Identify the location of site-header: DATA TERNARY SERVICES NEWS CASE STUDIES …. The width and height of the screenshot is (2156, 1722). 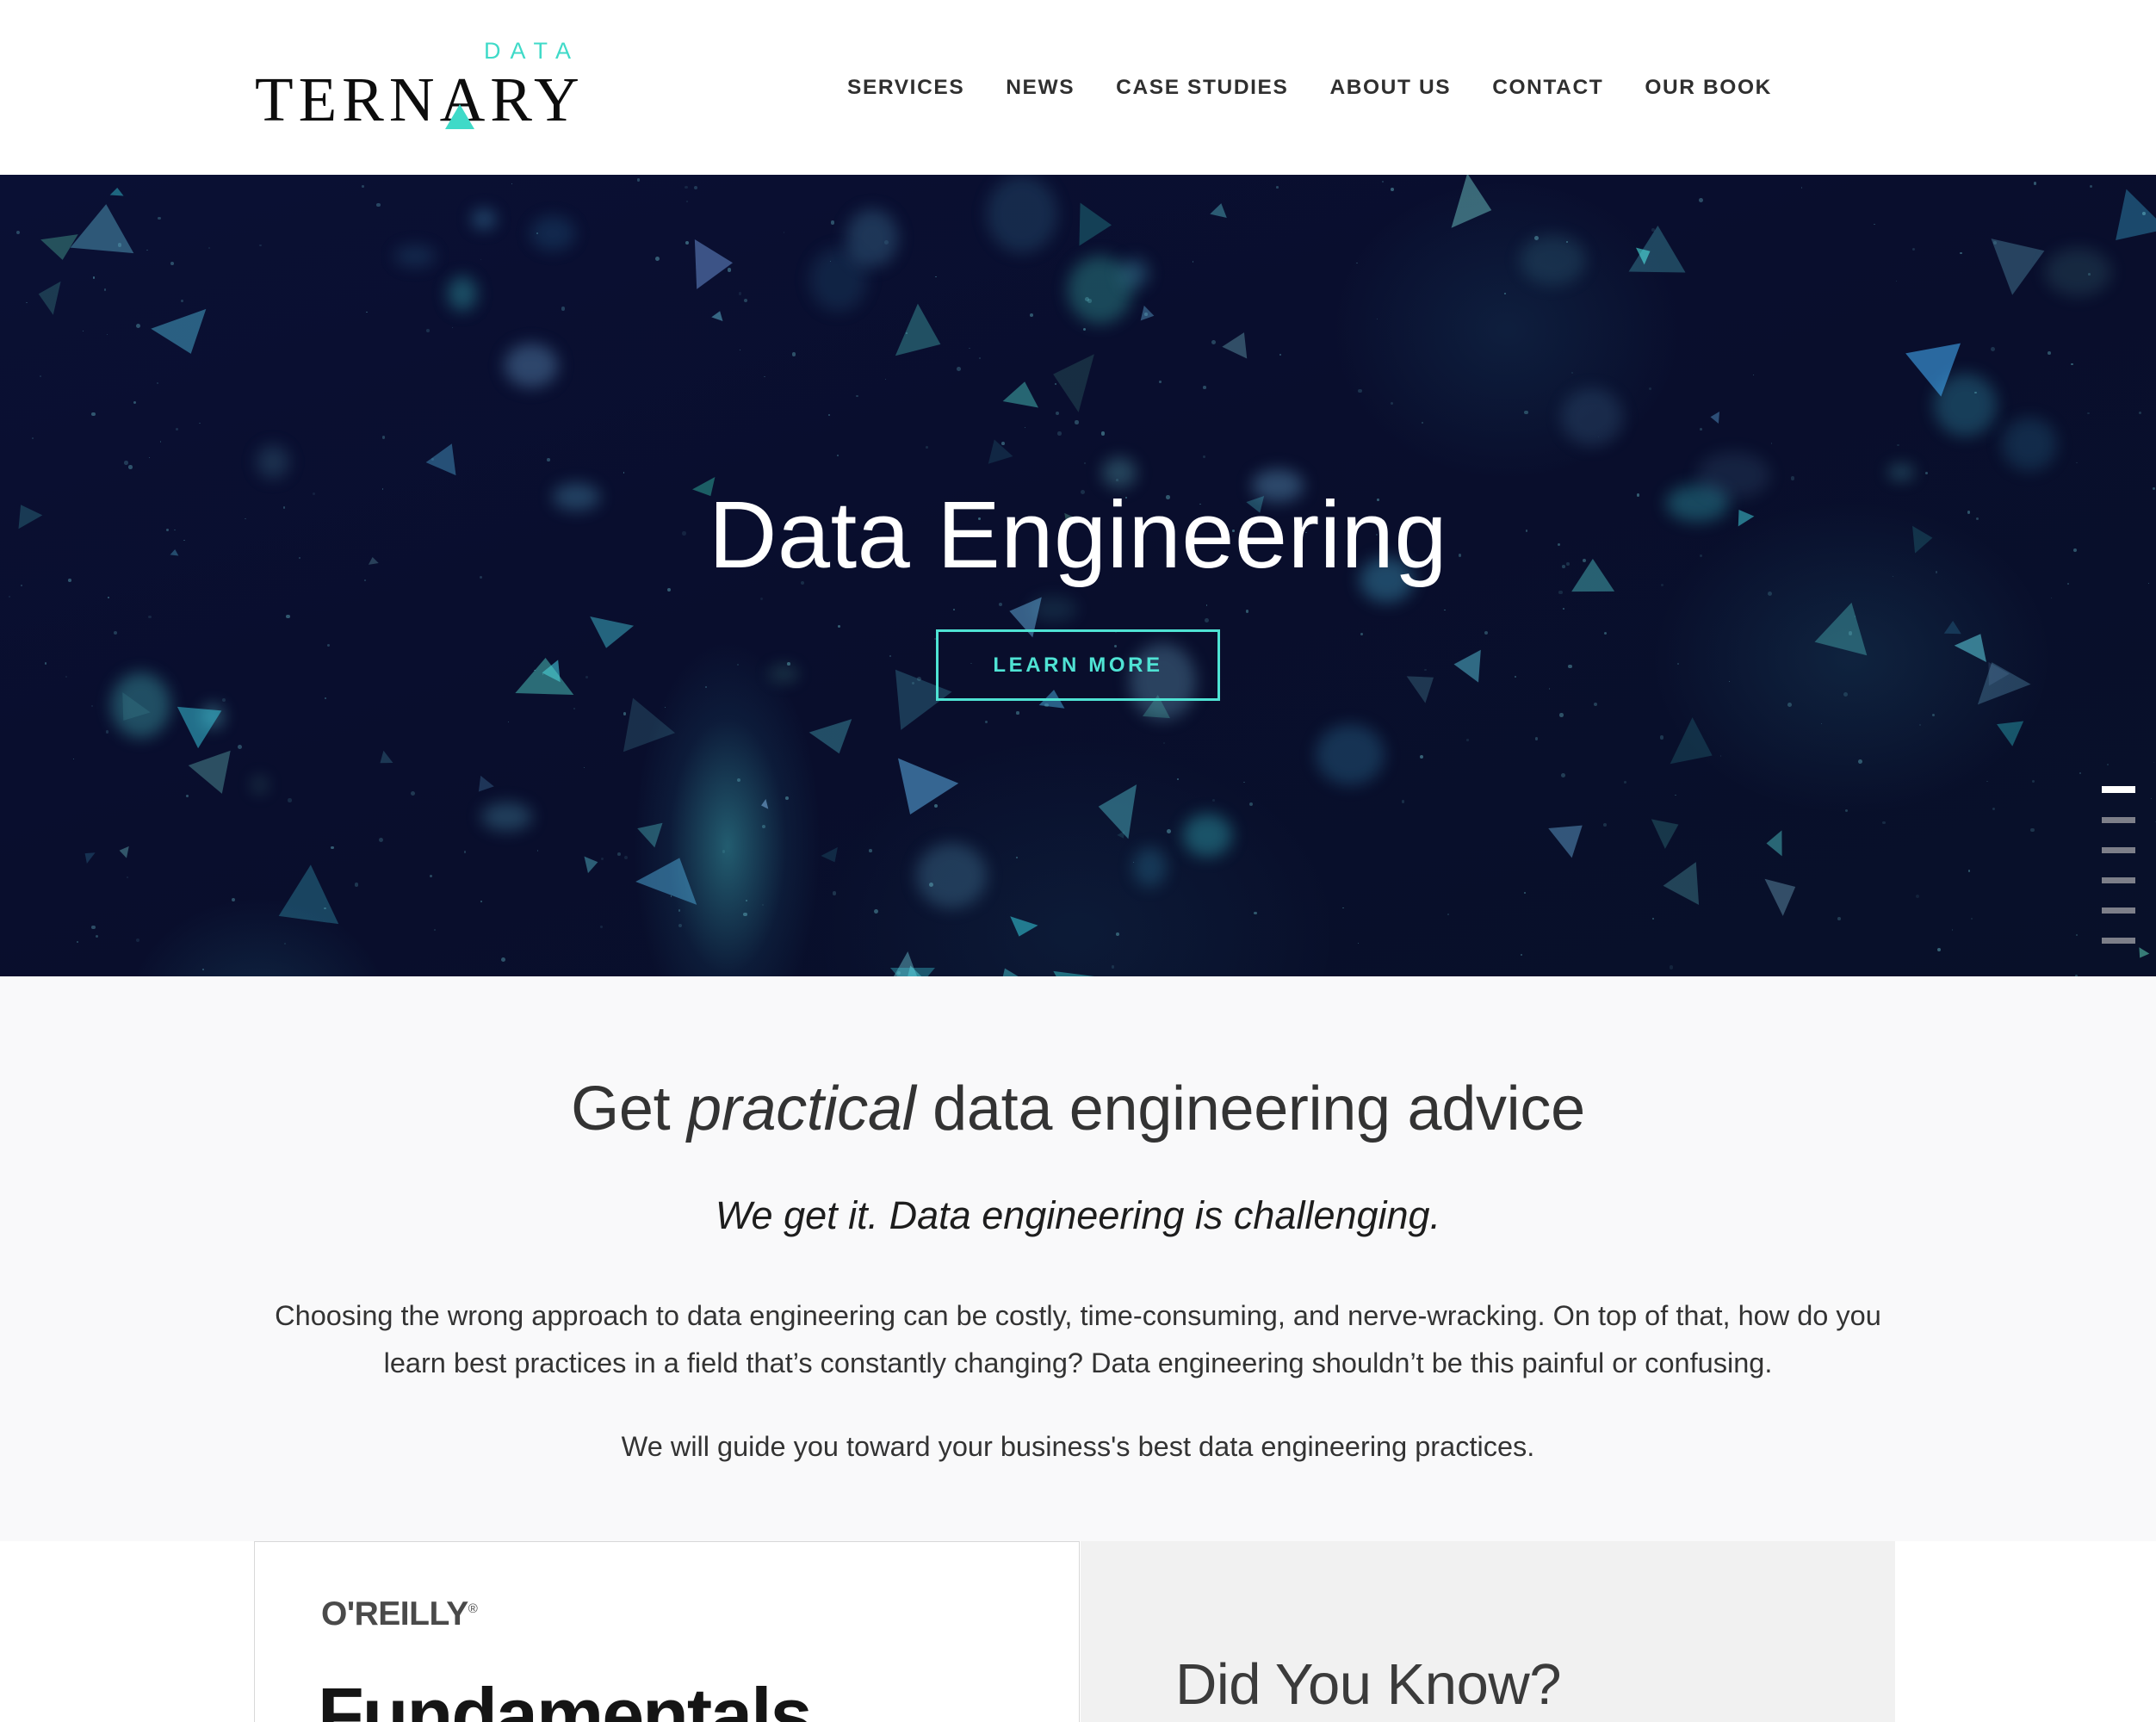
(1078, 87).